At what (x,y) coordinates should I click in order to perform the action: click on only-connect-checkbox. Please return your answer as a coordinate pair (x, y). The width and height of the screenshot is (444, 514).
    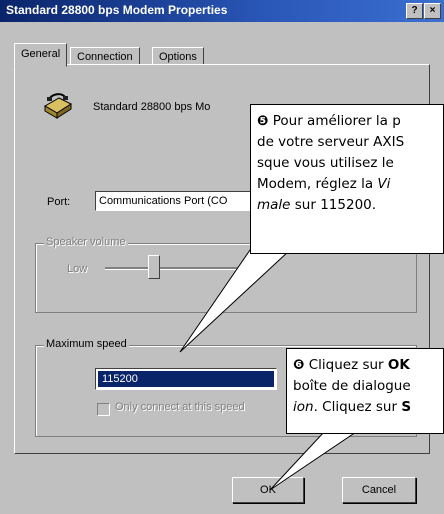
    Looking at the image, I should click on (103, 409).